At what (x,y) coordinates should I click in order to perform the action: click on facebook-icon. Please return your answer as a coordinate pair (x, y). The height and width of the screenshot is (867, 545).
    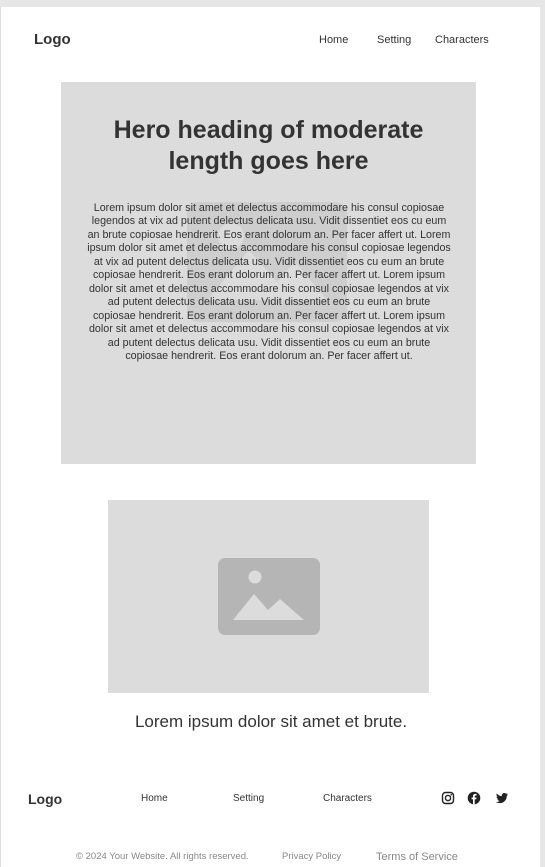
    Looking at the image, I should click on (474, 798).